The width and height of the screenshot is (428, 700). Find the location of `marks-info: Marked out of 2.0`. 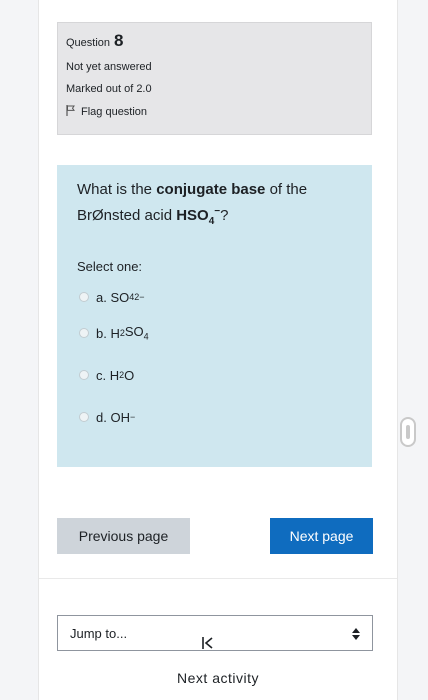

marks-info: Marked out of 2.0 is located at coordinates (109, 89).